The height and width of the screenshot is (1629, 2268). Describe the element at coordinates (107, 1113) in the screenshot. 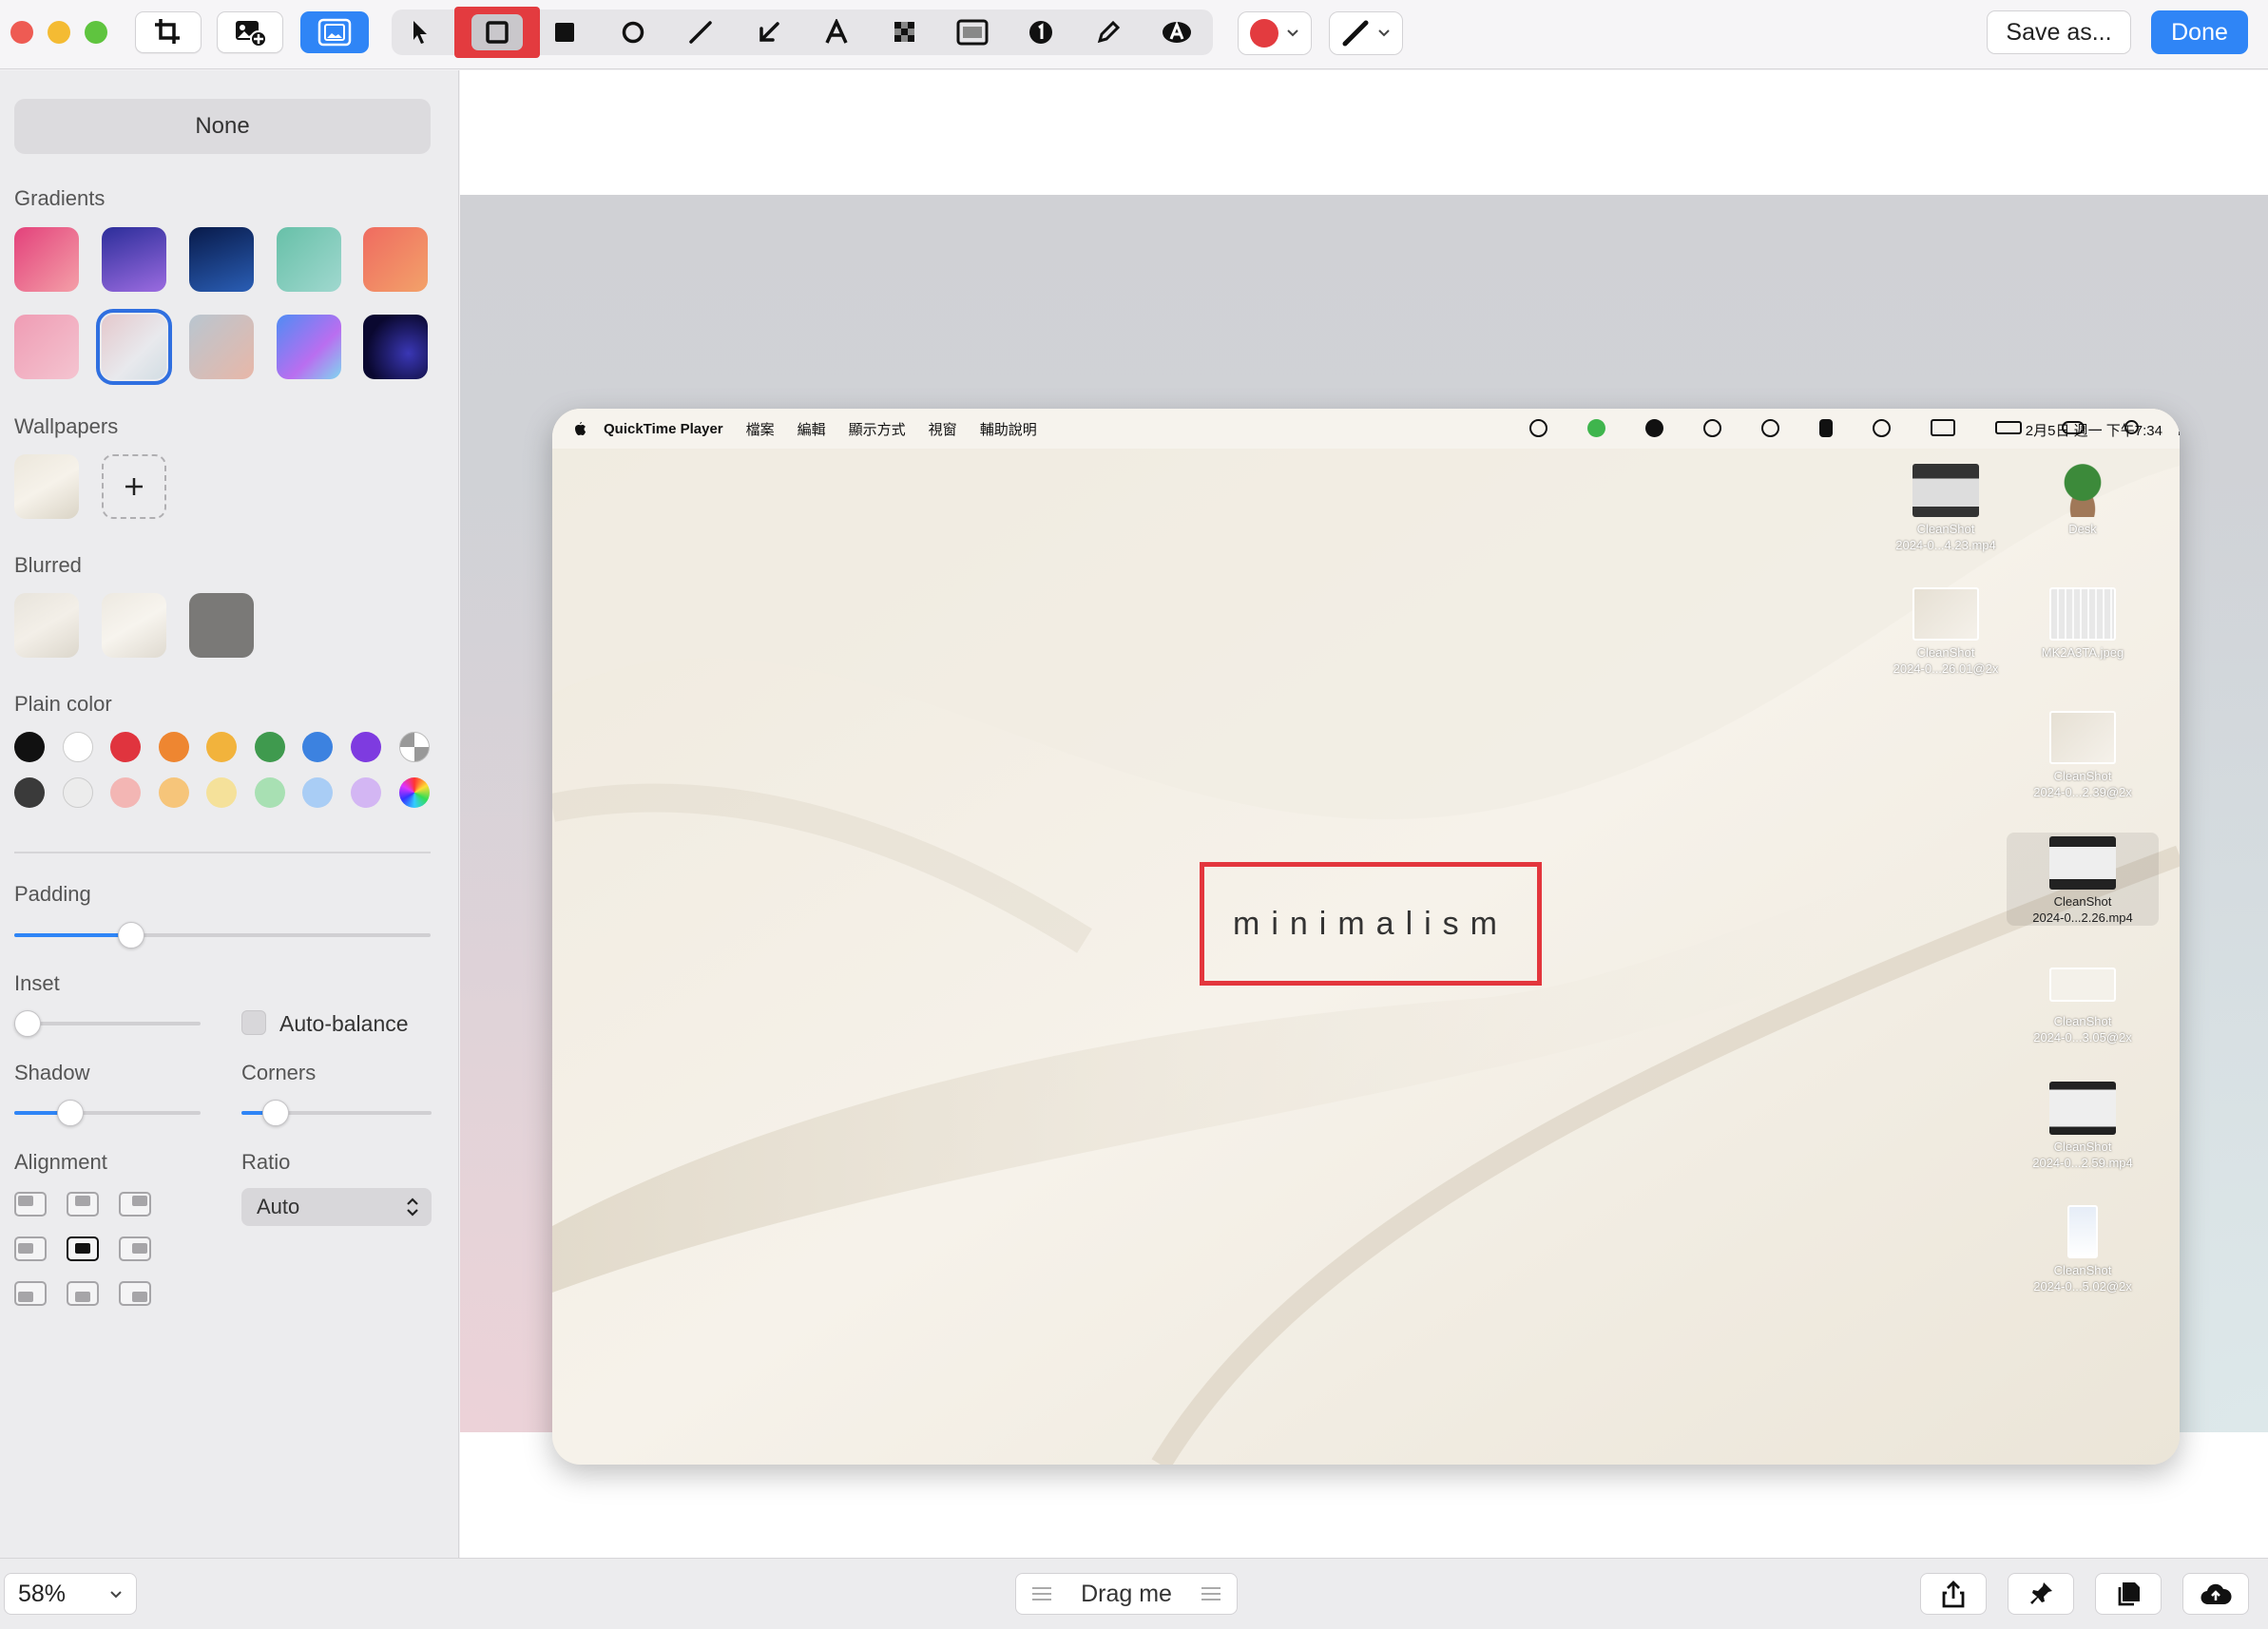

I see `shadow-slider` at that location.